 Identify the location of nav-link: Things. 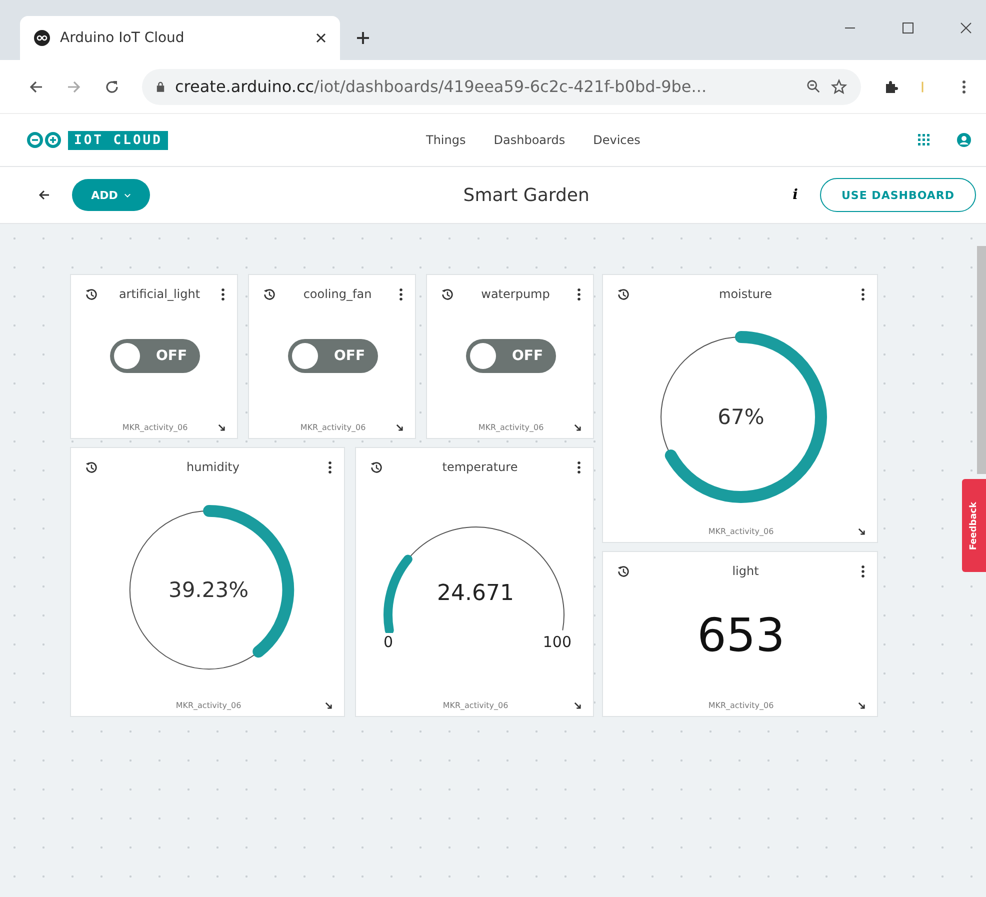
(446, 140).